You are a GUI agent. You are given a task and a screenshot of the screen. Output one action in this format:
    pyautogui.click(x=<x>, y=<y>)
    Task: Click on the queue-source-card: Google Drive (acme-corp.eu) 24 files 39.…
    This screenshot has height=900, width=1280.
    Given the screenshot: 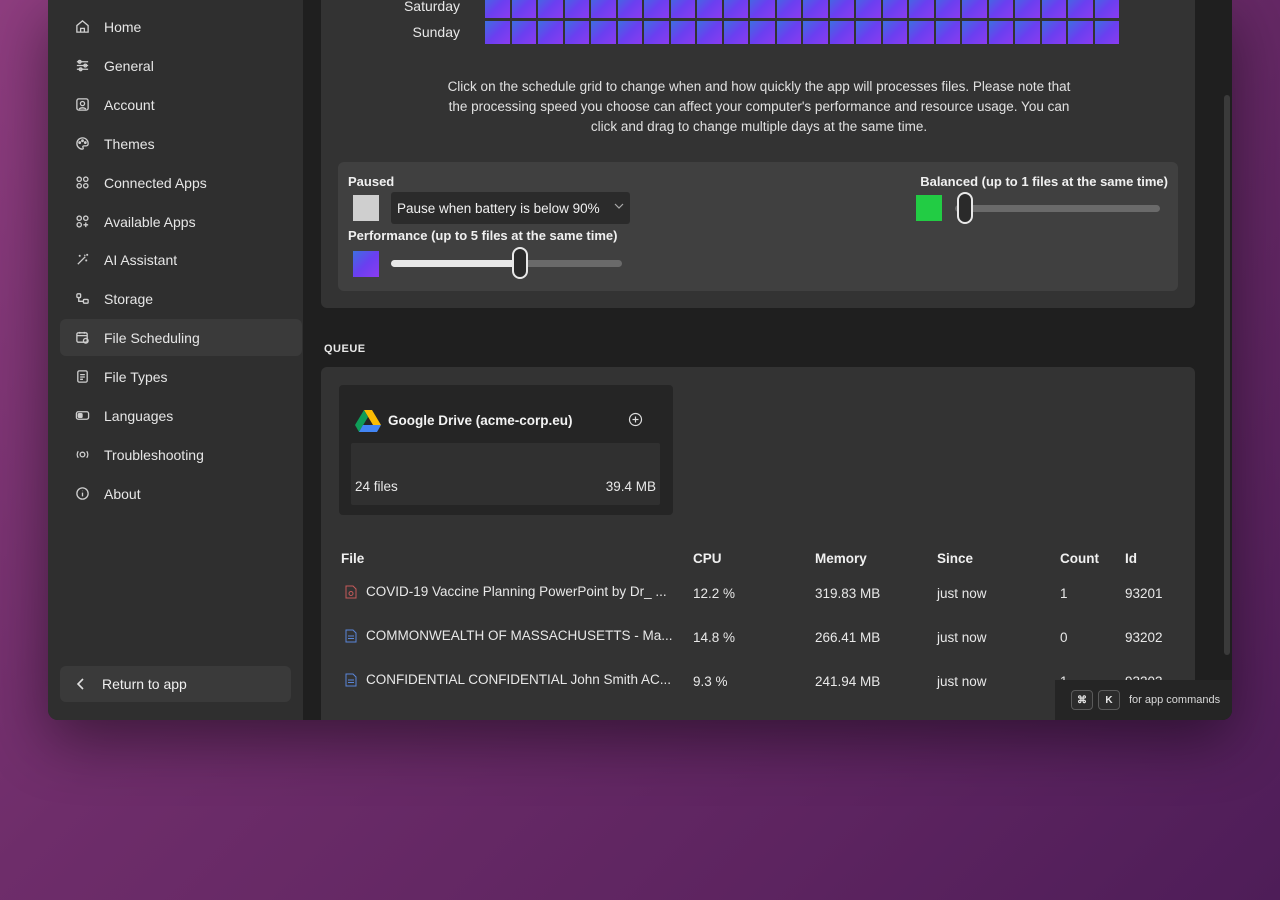 What is the action you would take?
    pyautogui.click(x=506, y=450)
    